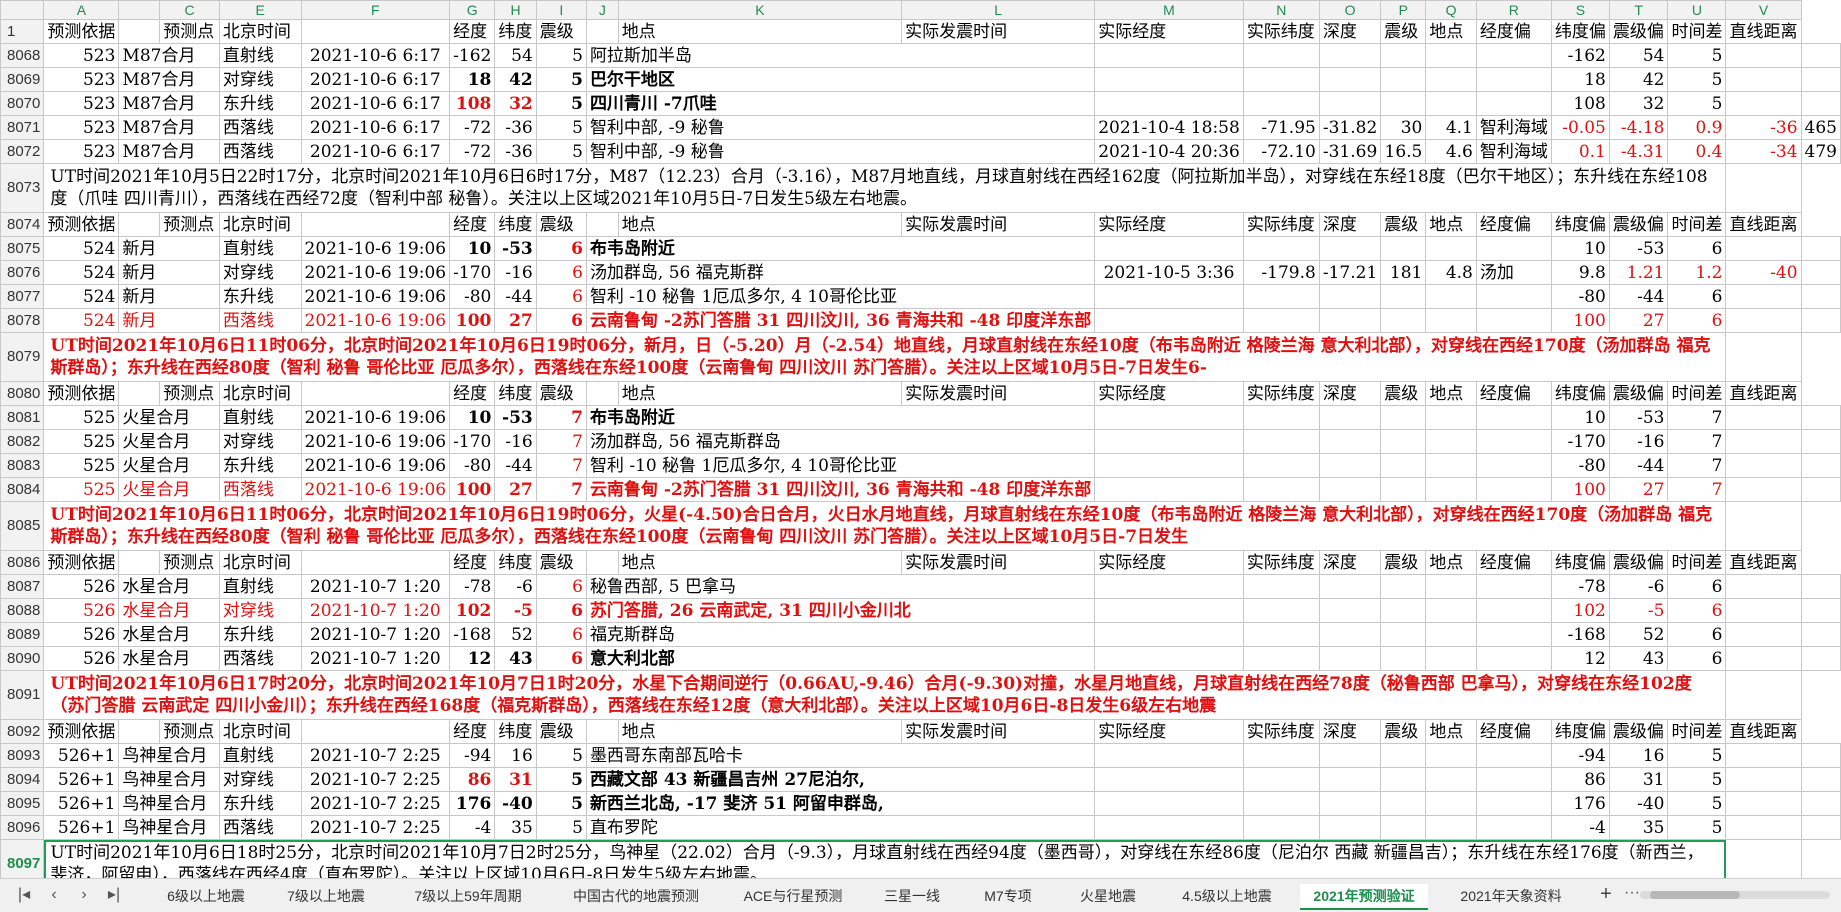  What do you see at coordinates (515, 634) in the screenshot?
I see `lat-cell: 52` at bounding box center [515, 634].